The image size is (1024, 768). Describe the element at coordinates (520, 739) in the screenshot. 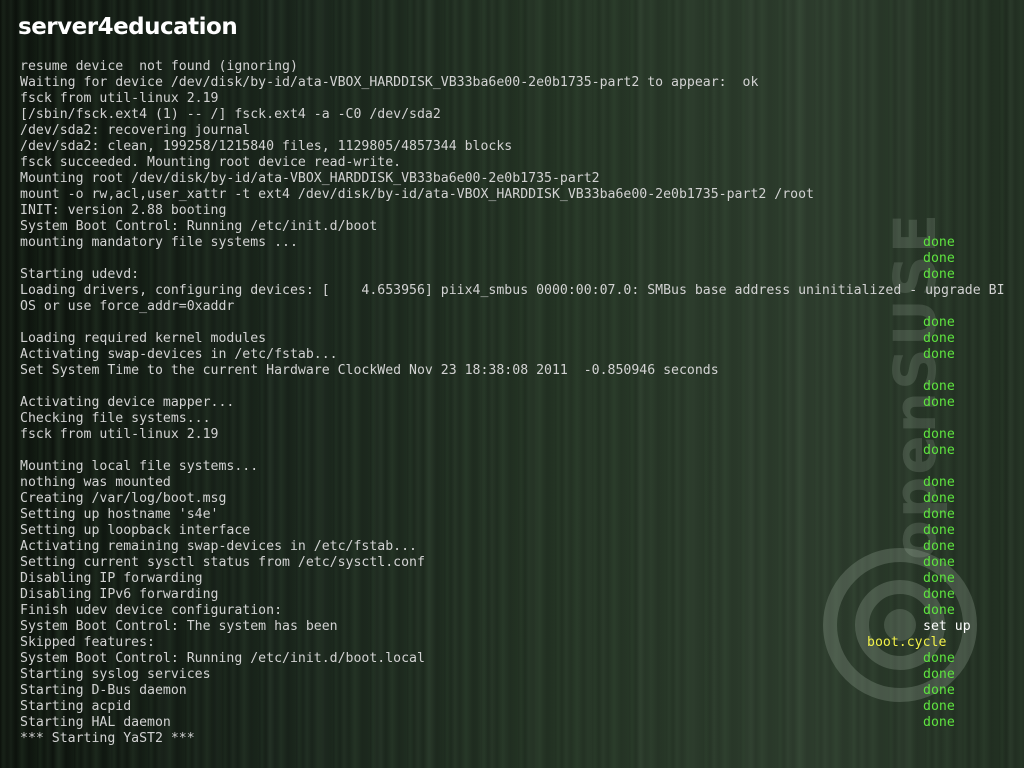

I see `console-line: *** Starting YaST2 ***` at that location.